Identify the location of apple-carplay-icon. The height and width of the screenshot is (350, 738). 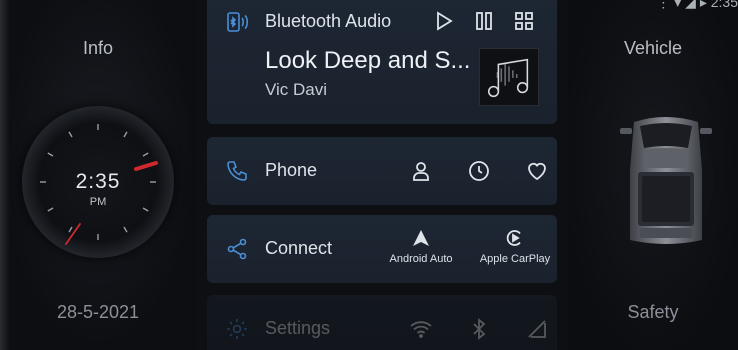
(513, 238).